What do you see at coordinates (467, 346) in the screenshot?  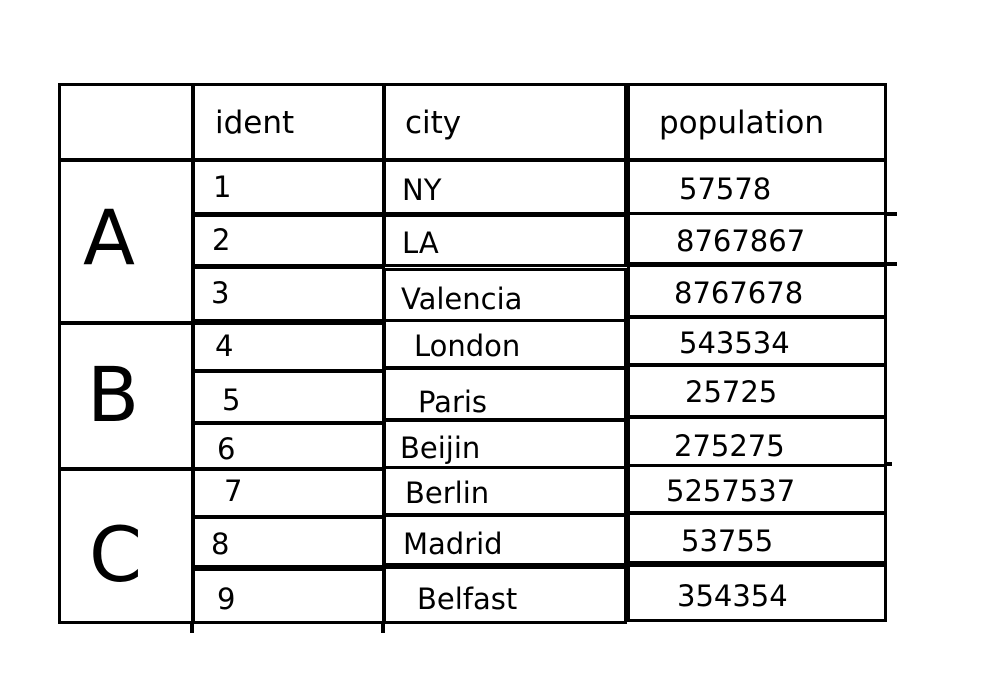 I see `cell-city: London` at bounding box center [467, 346].